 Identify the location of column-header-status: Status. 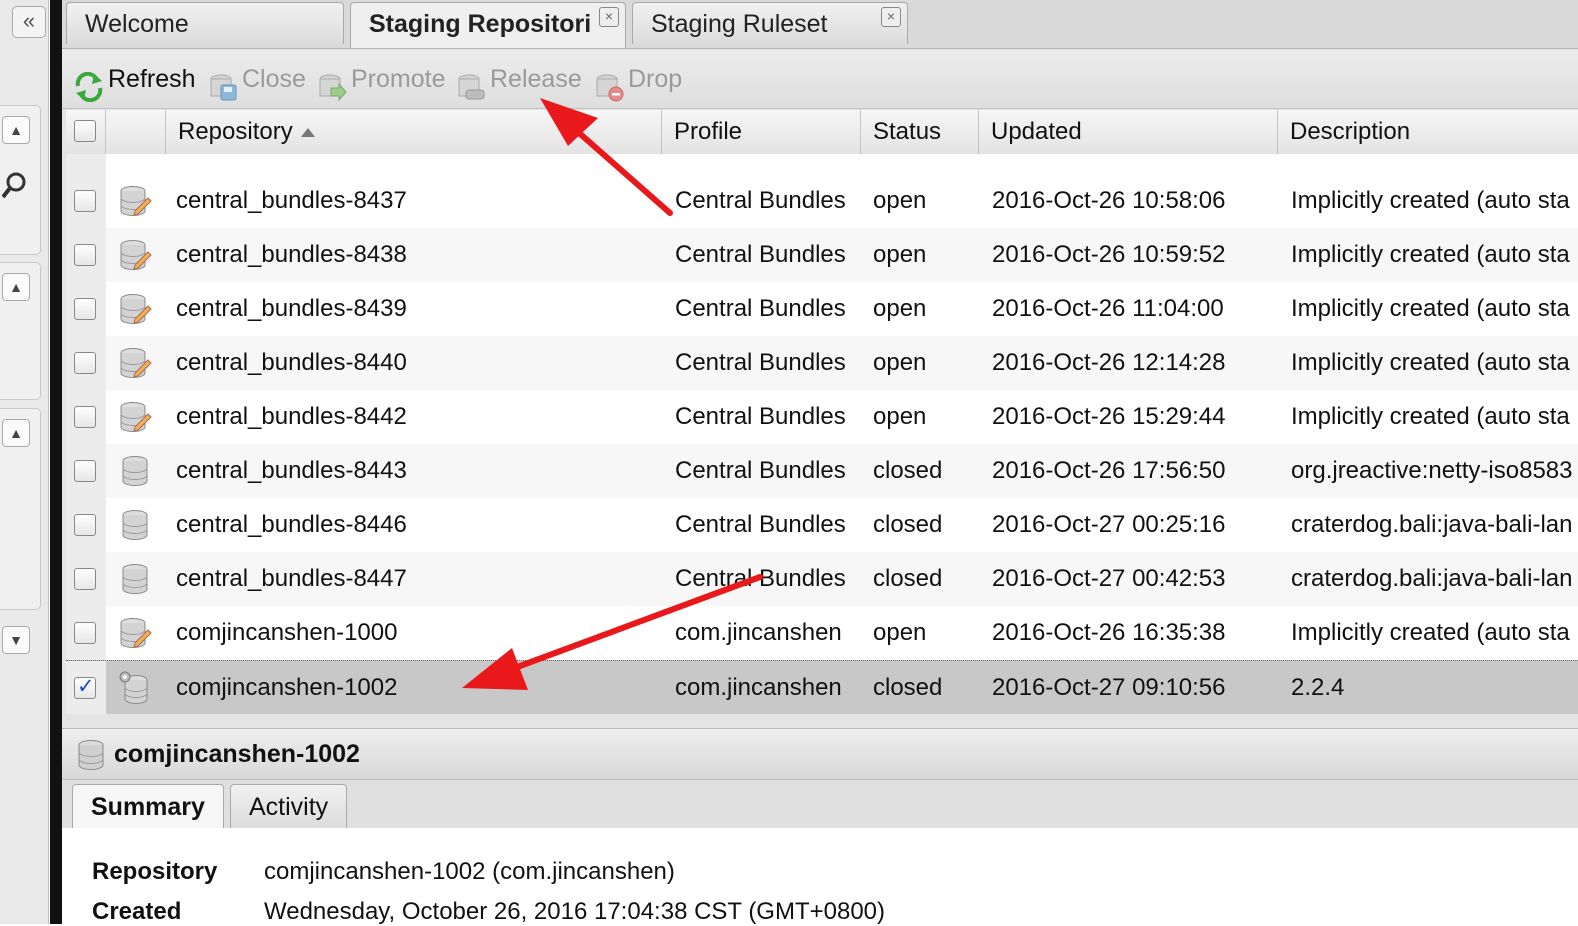
(920, 132).